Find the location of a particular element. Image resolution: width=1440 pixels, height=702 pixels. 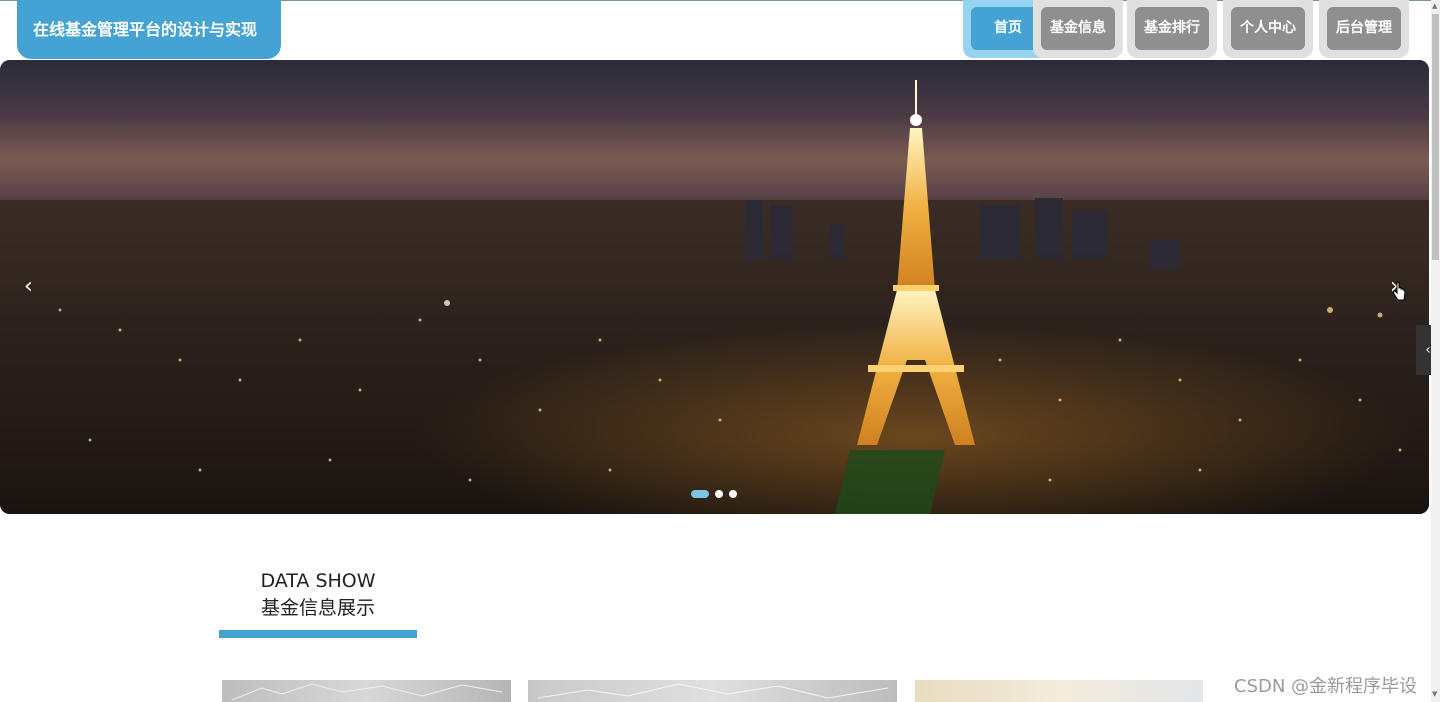

scrollbar-thumb is located at coordinates (1435, 137).